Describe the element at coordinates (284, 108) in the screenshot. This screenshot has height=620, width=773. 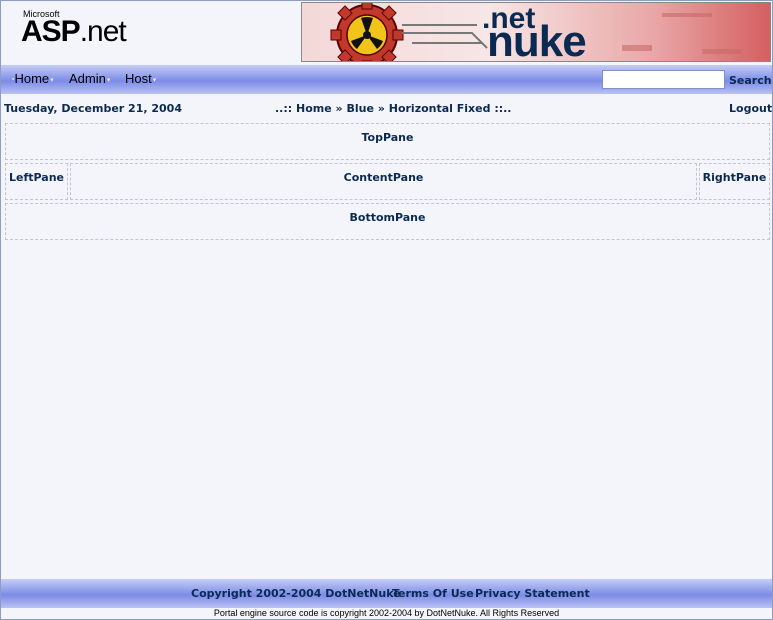
I see `breadcrumb-prefix: ..::` at that location.